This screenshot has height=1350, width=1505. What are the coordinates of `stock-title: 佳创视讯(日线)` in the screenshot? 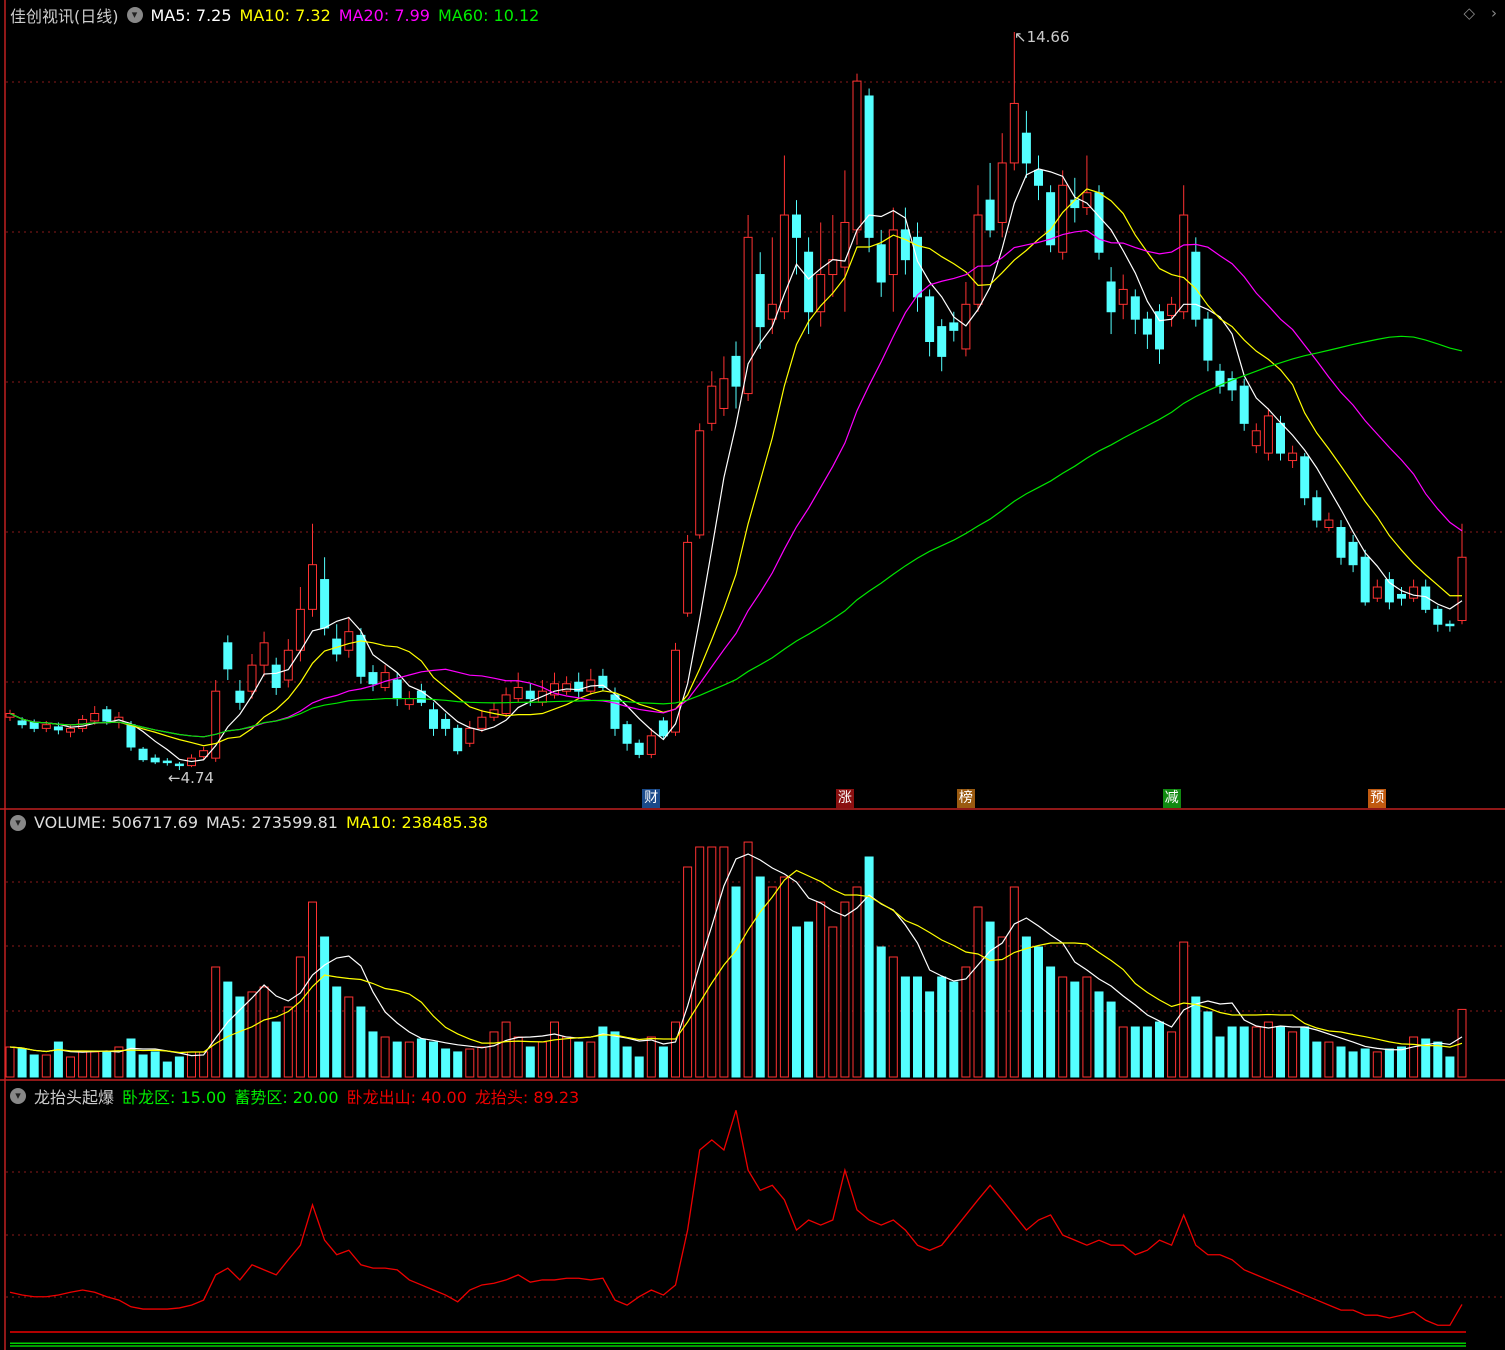 It's located at (64, 16).